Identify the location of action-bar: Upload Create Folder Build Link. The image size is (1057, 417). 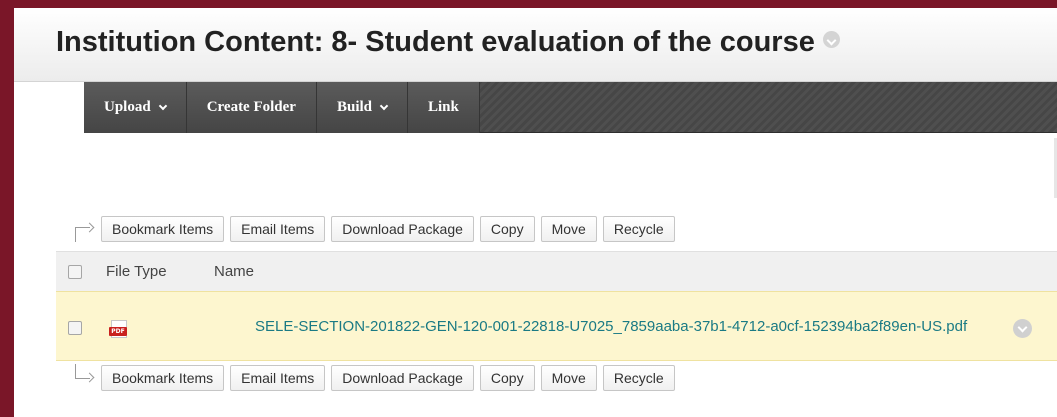
(570, 107).